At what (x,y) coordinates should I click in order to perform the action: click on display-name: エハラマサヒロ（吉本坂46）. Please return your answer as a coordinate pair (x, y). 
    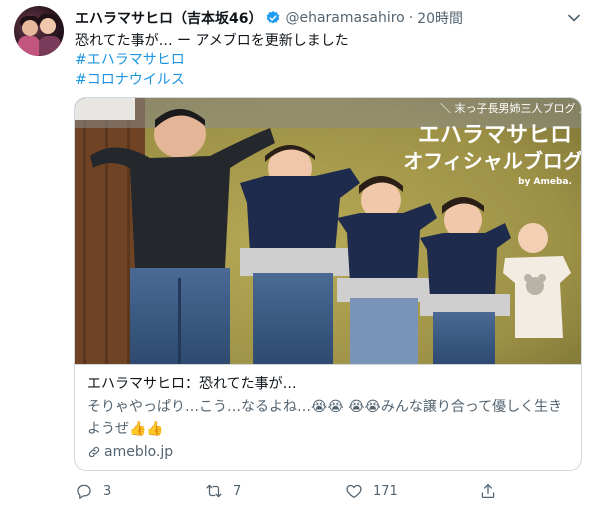
    Looking at the image, I should click on (168, 18).